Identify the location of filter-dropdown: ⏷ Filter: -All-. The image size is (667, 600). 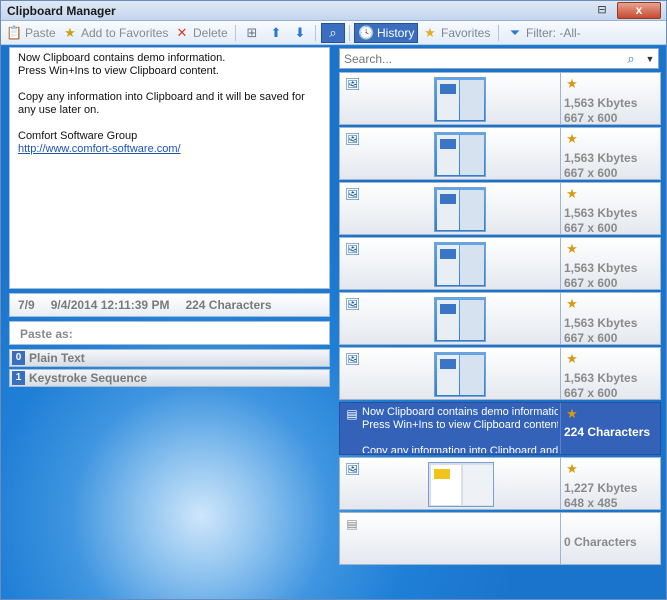
(544, 33).